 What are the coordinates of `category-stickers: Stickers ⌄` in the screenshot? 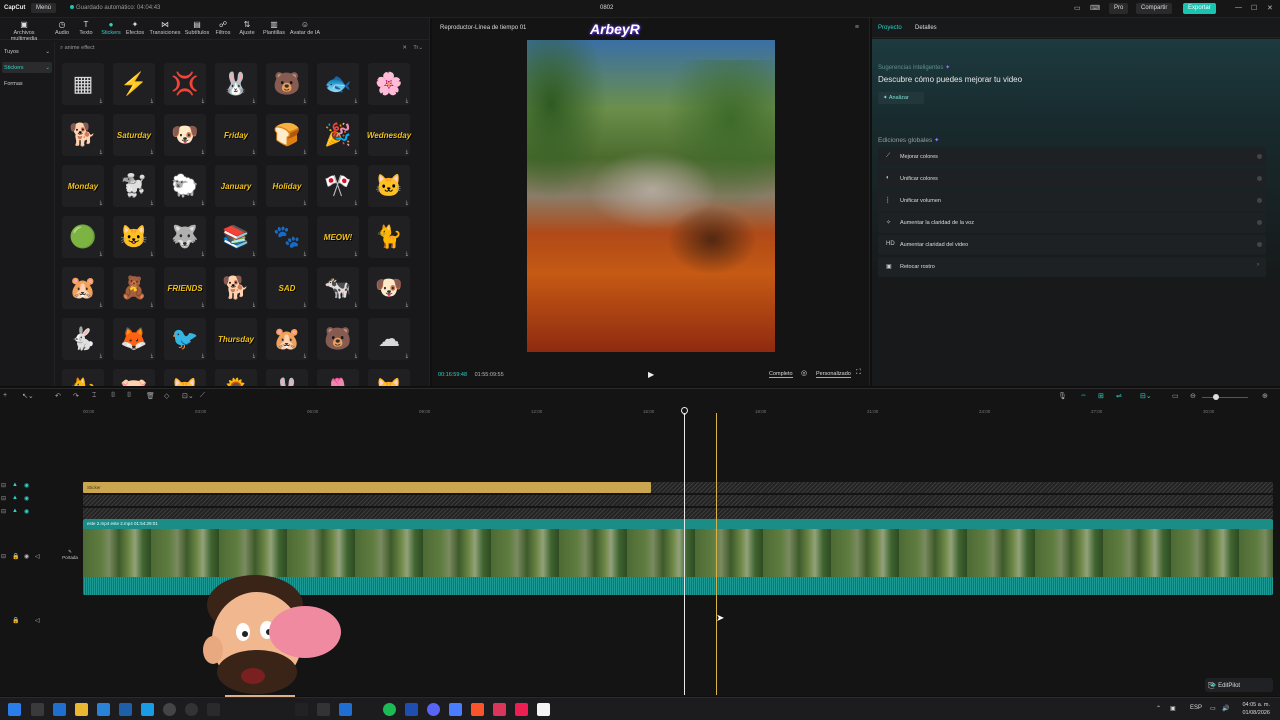 It's located at (27, 67).